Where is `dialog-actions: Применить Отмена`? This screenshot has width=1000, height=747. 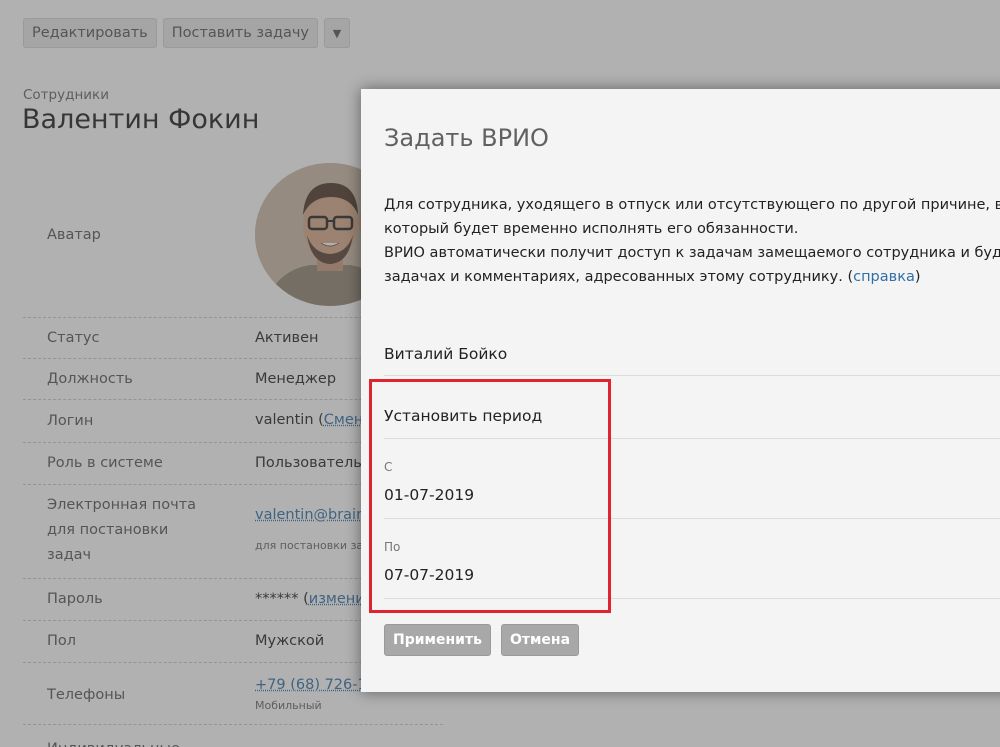 dialog-actions: Применить Отмена is located at coordinates (482, 640).